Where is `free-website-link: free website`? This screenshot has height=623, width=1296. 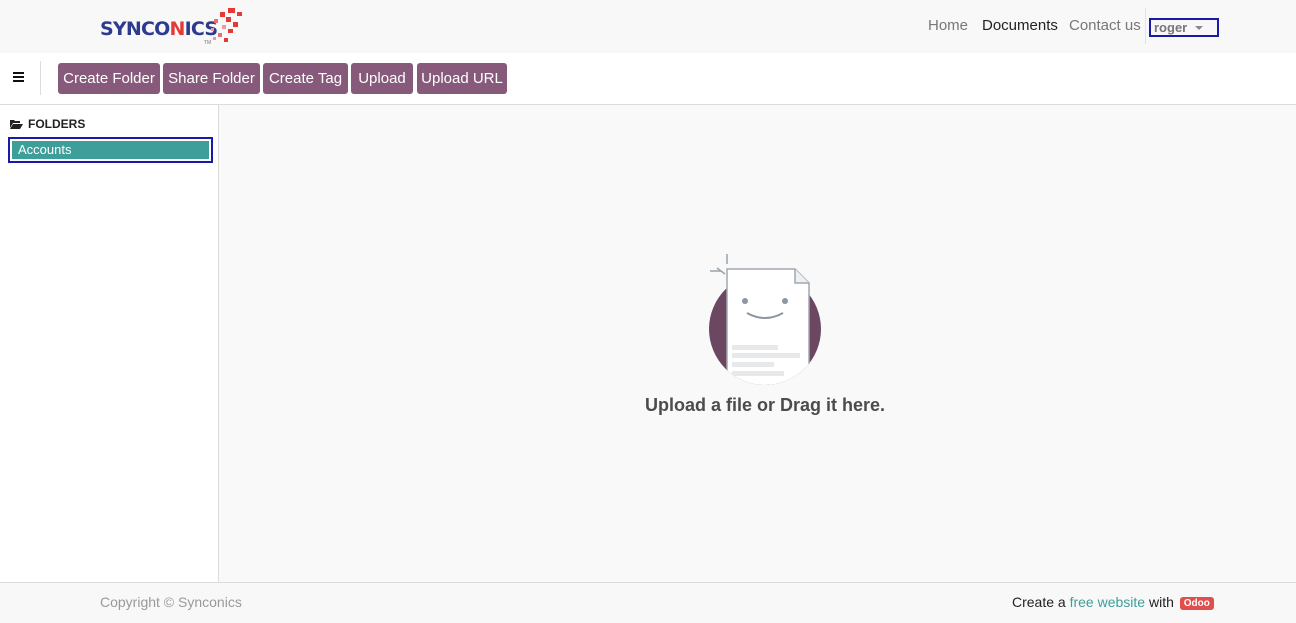
free-website-link: free website is located at coordinates (1107, 602).